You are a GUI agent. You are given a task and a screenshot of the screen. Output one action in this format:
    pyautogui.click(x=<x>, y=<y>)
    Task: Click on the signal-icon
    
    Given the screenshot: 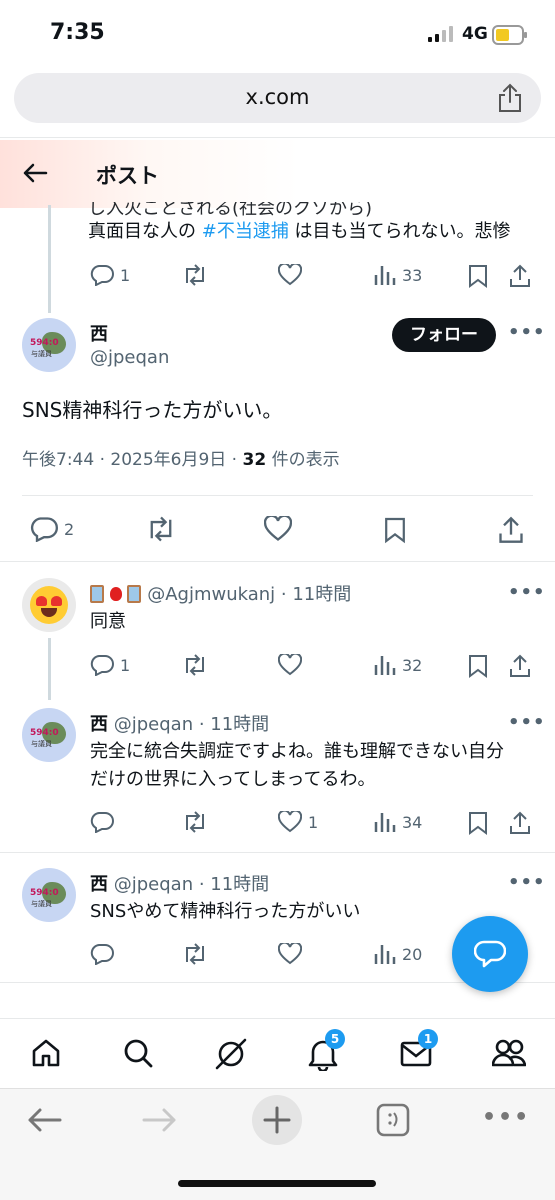 What is the action you would take?
    pyautogui.click(x=440, y=34)
    